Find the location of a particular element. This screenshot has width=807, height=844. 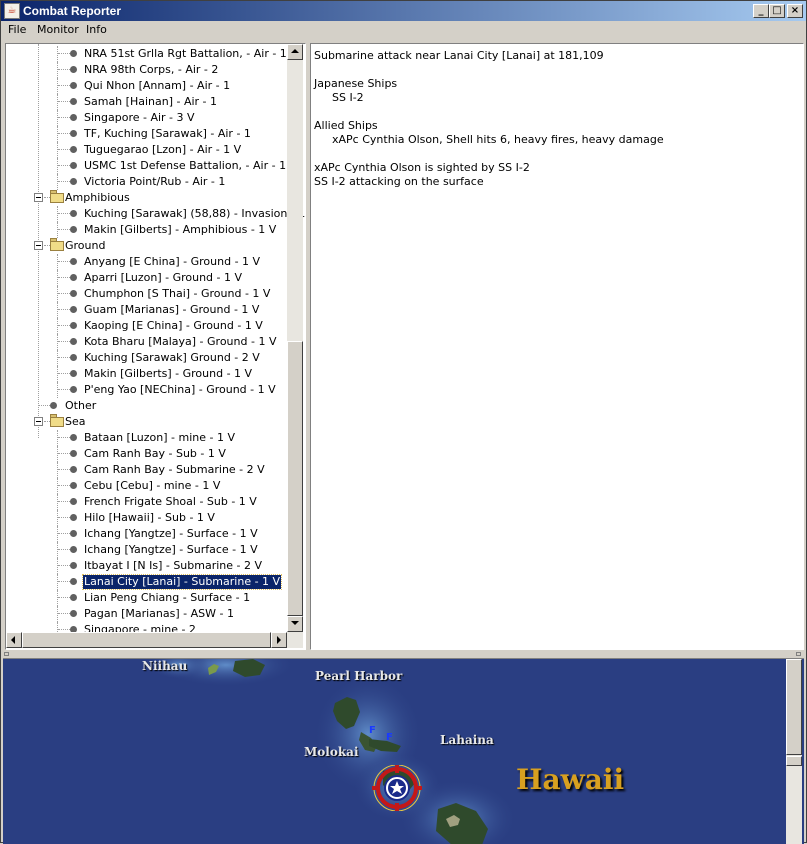

title-bar: ☕ Combat Reporter _ □ × is located at coordinates (403, 11).